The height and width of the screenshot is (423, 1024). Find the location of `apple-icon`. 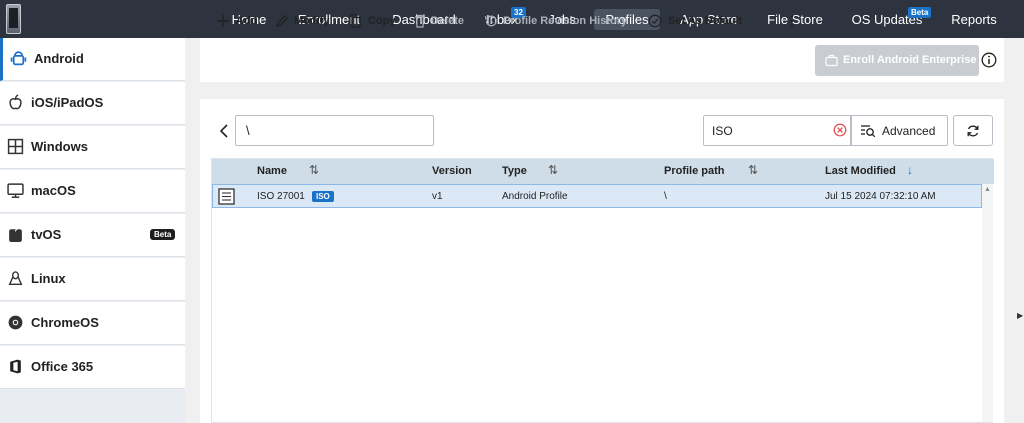

apple-icon is located at coordinates (15, 102).